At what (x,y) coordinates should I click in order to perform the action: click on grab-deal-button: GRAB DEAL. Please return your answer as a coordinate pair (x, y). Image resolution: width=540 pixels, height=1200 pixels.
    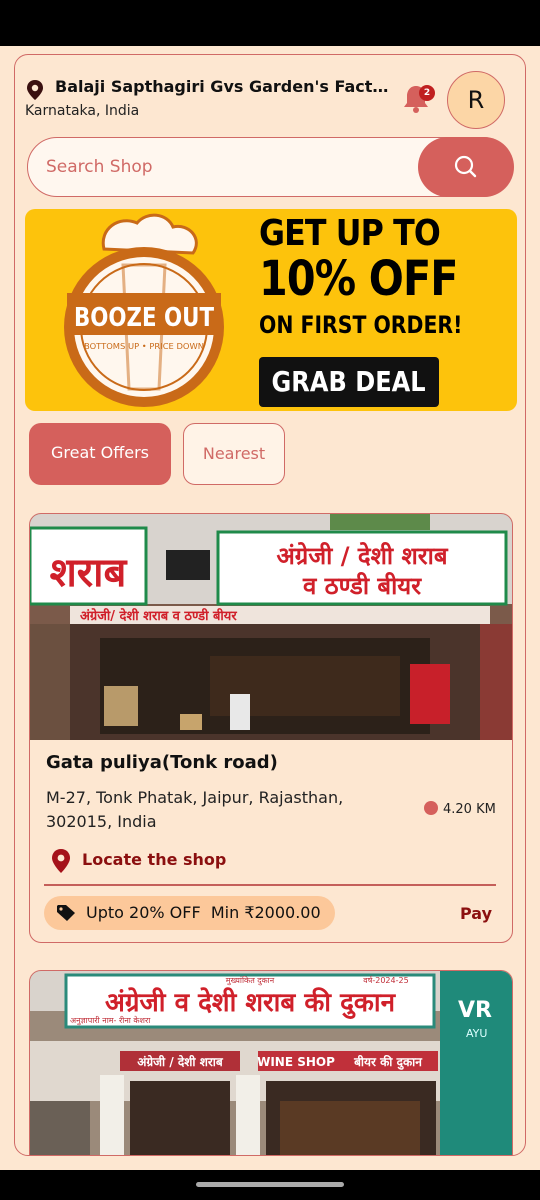
    Looking at the image, I should click on (349, 382).